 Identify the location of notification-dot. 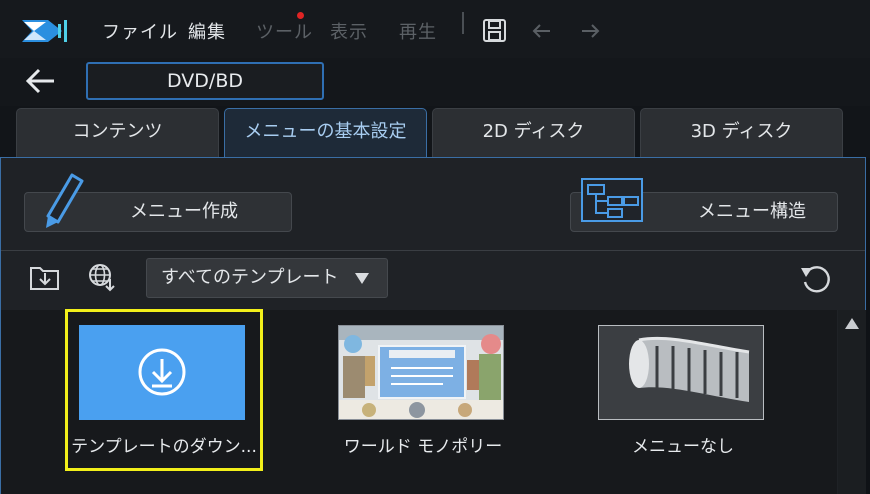
(300, 15).